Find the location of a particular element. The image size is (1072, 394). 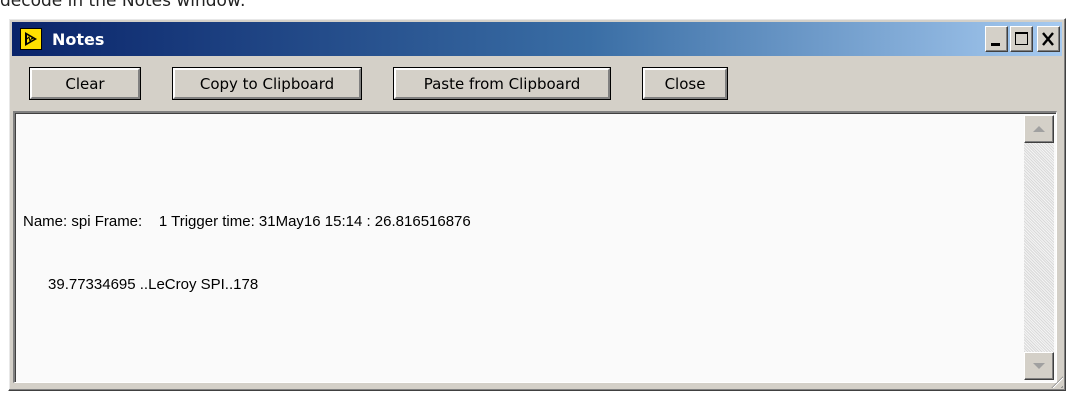

minimize-button is located at coordinates (996, 39).